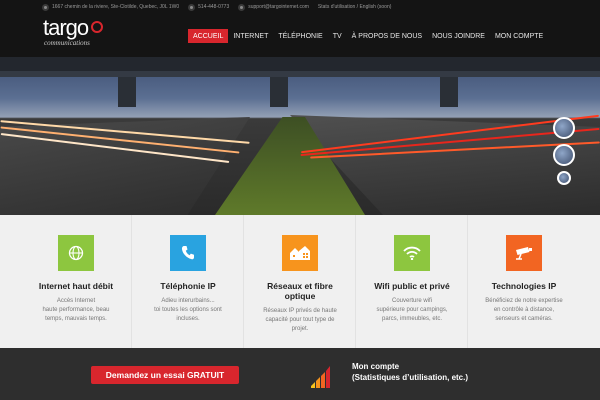 Image resolution: width=600 pixels, height=400 pixels. Describe the element at coordinates (188, 286) in the screenshot. I see `feature-title: Téléphonie IP` at that location.